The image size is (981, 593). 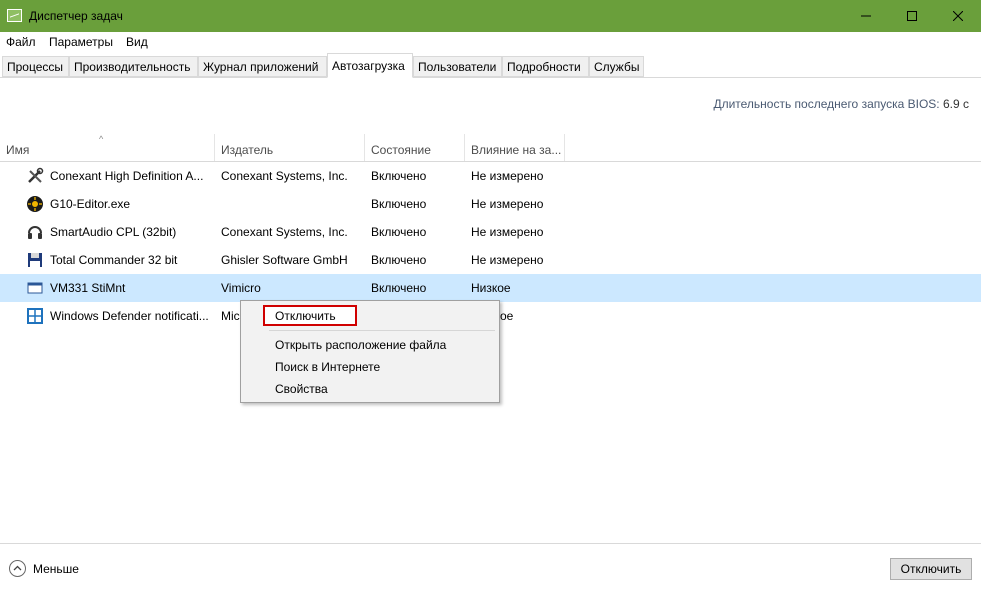 I want to click on menu-bar: Файл Параметры Вид, so click(x=490, y=42).